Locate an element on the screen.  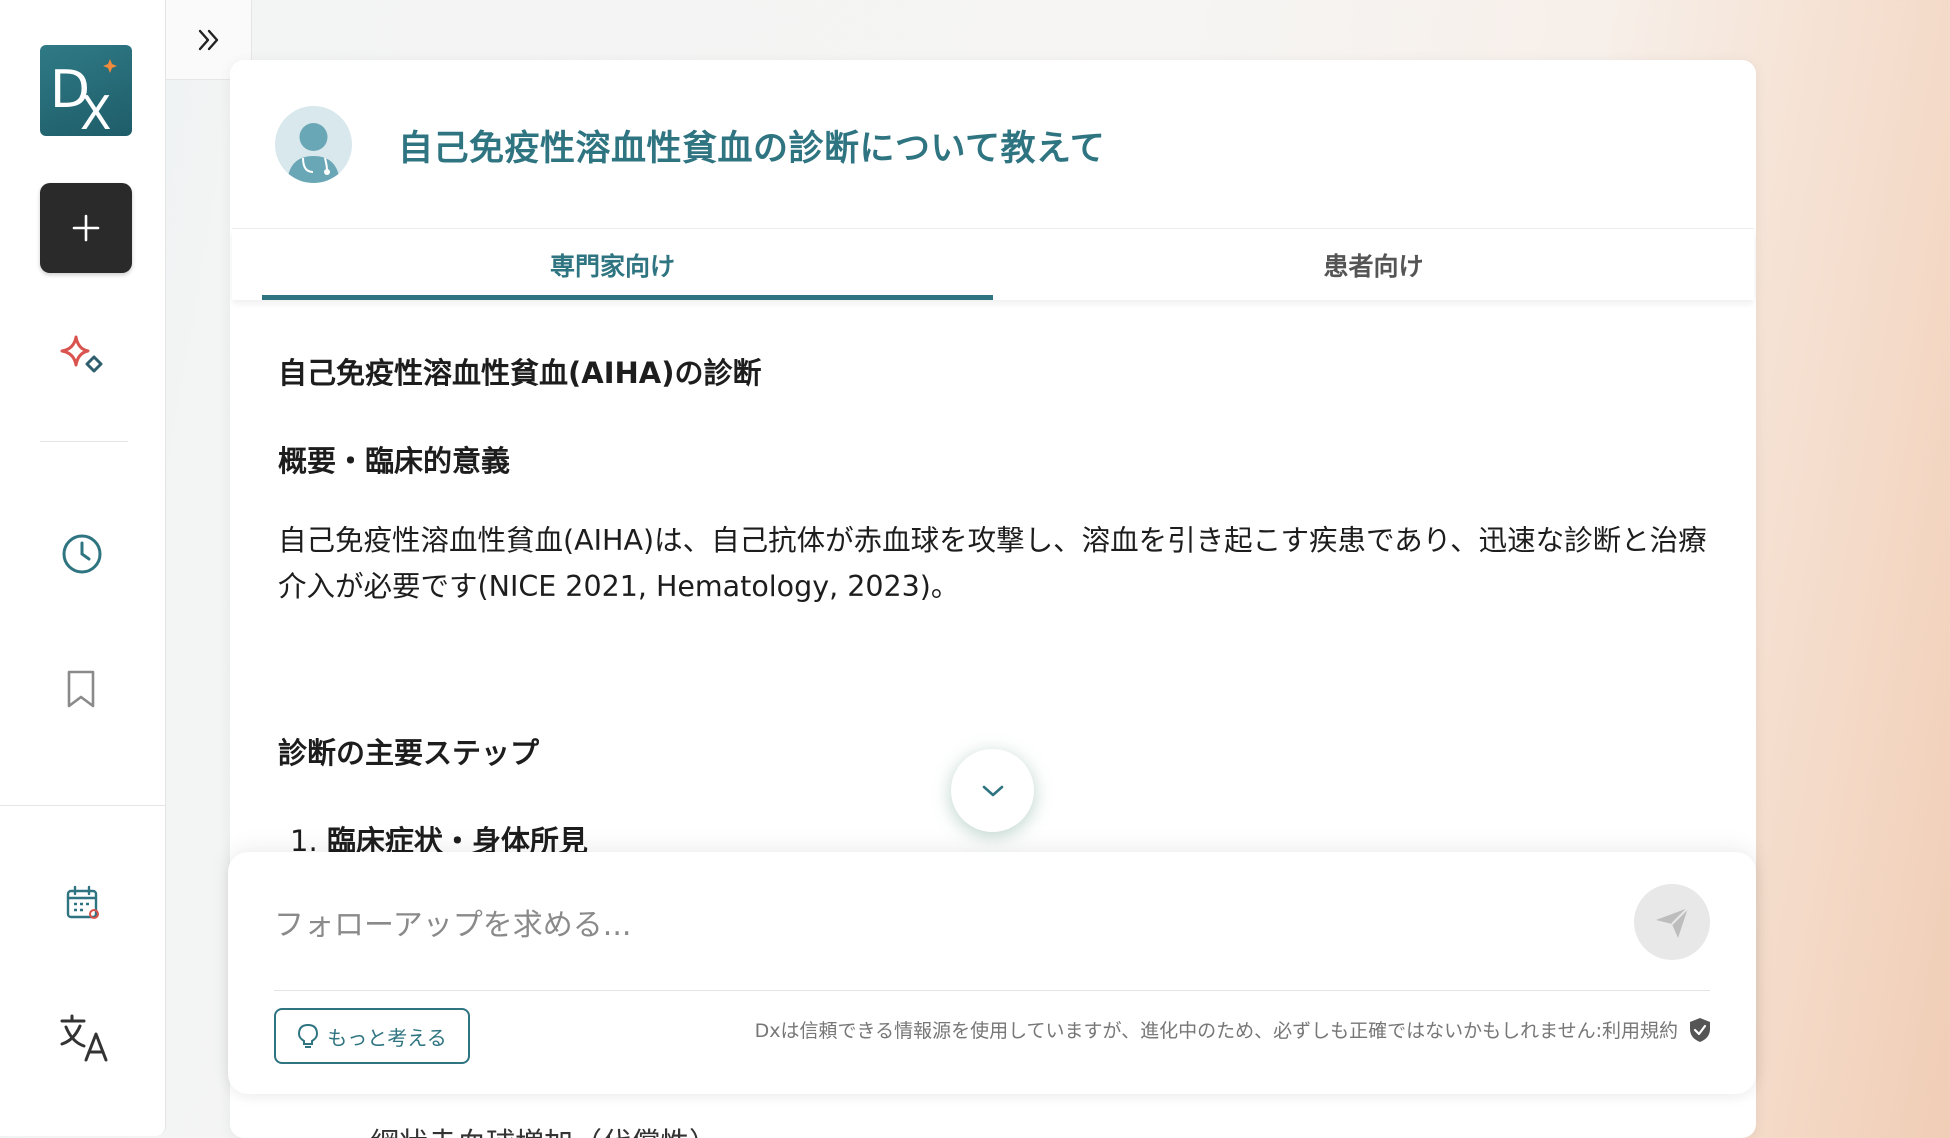
plus-icon is located at coordinates (86, 228).